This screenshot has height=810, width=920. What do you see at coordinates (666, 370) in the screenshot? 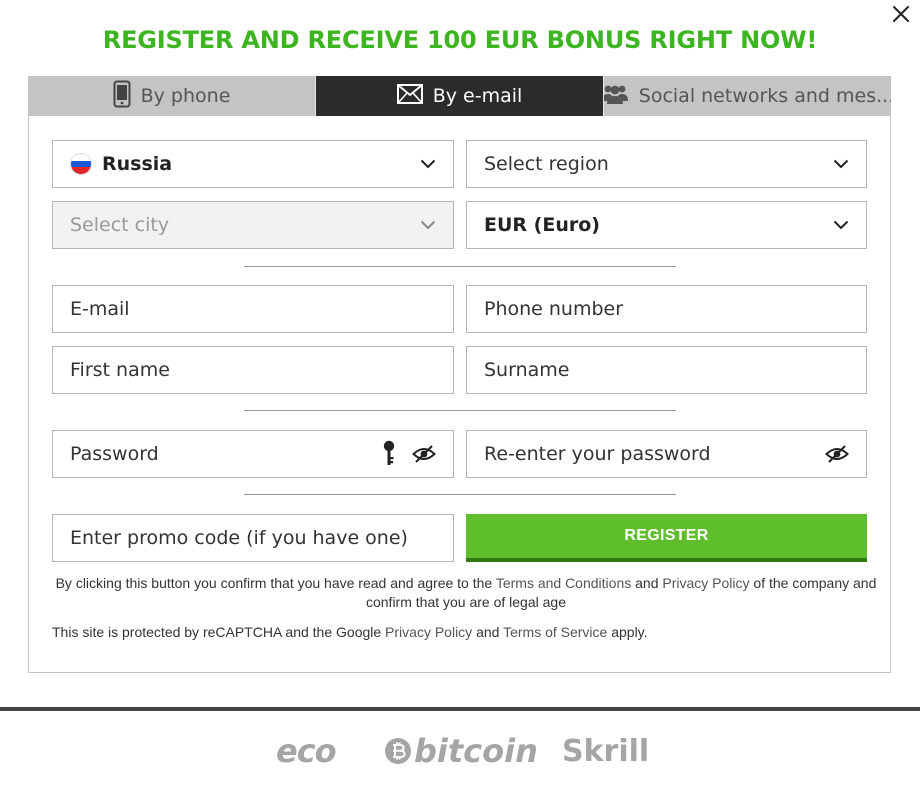
I see `surname-field: Surname` at bounding box center [666, 370].